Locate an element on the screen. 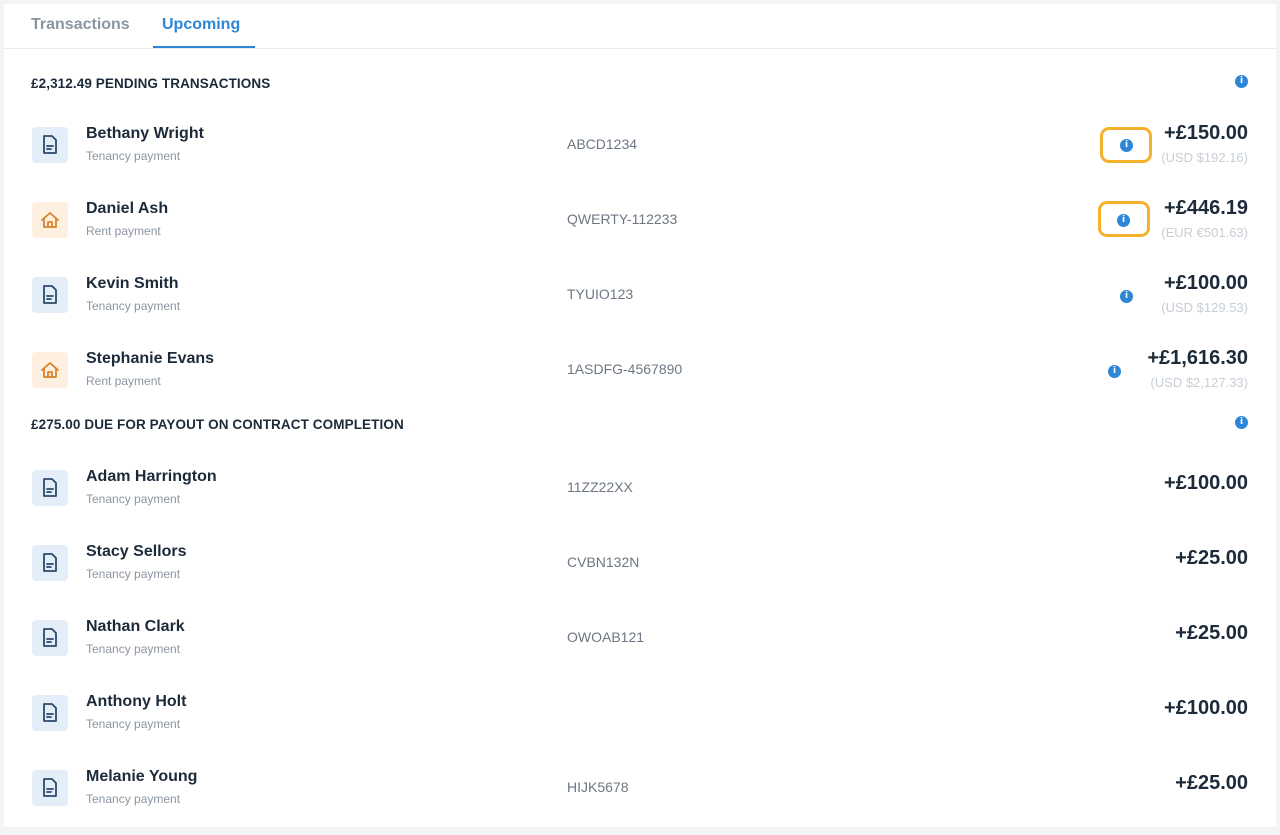 The width and height of the screenshot is (1280, 835). pending-info-icon: i is located at coordinates (1241, 81).